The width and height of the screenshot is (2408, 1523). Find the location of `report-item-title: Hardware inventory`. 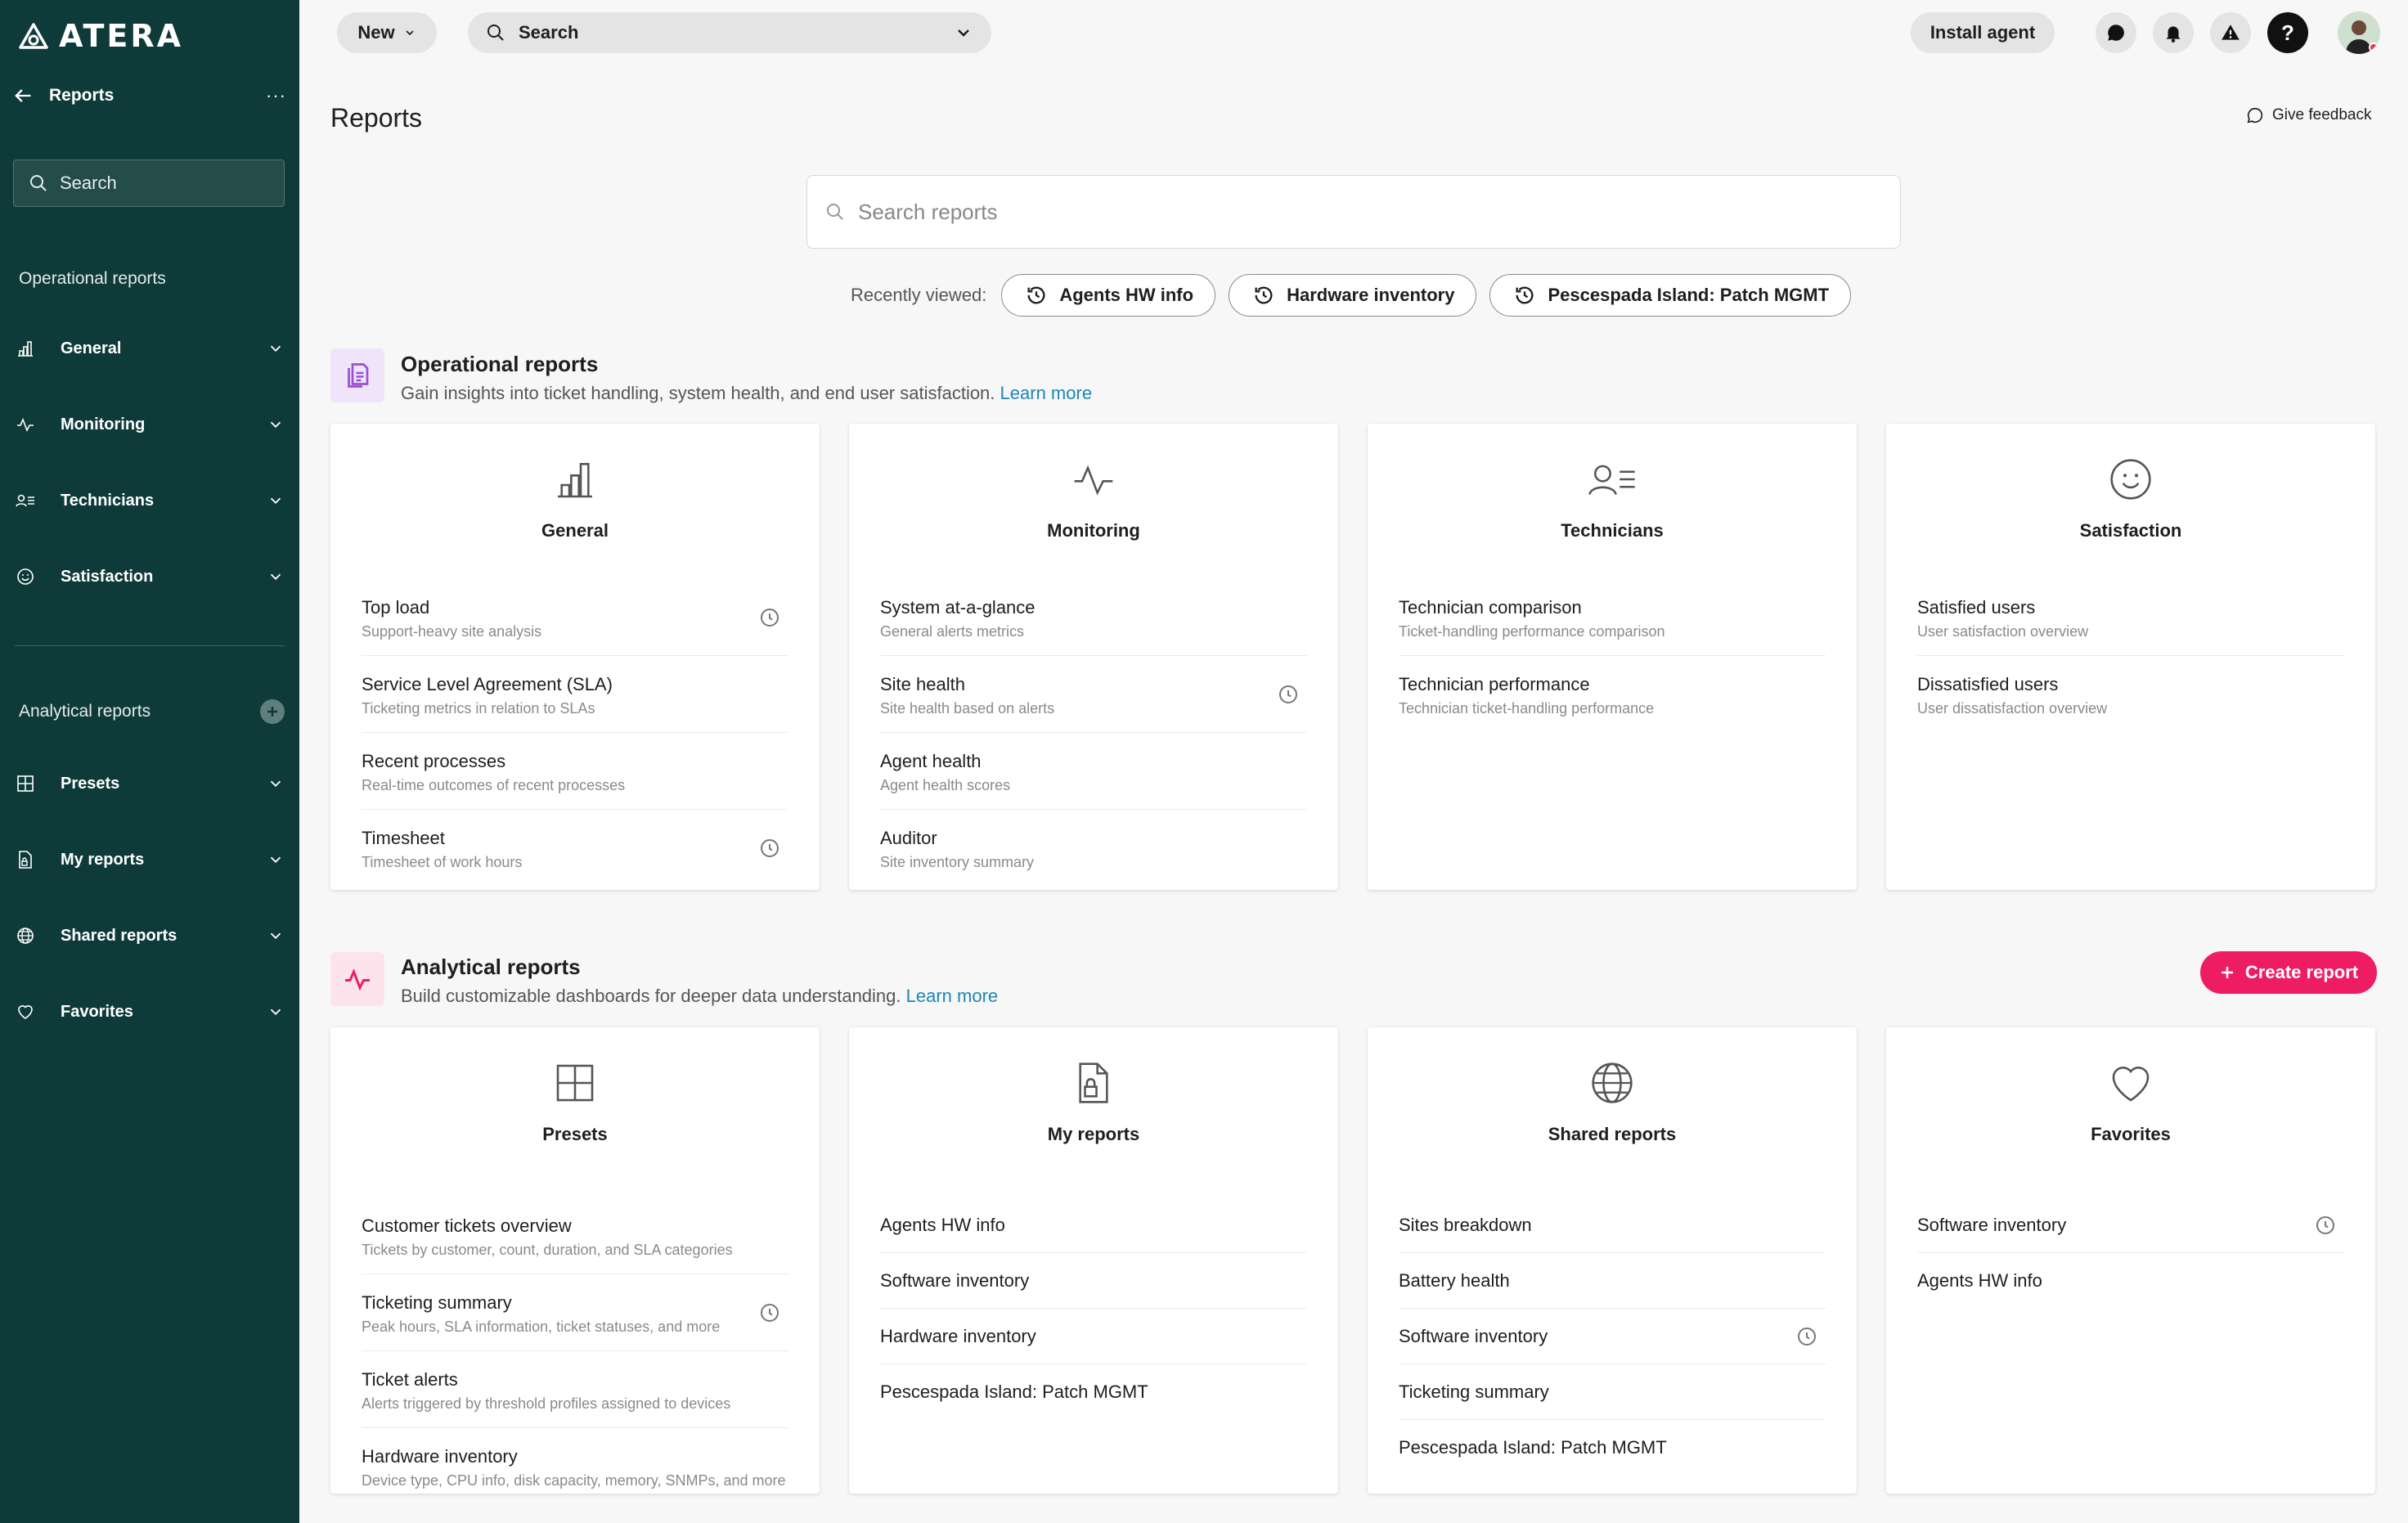

report-item-title: Hardware inventory is located at coordinates (440, 1456).